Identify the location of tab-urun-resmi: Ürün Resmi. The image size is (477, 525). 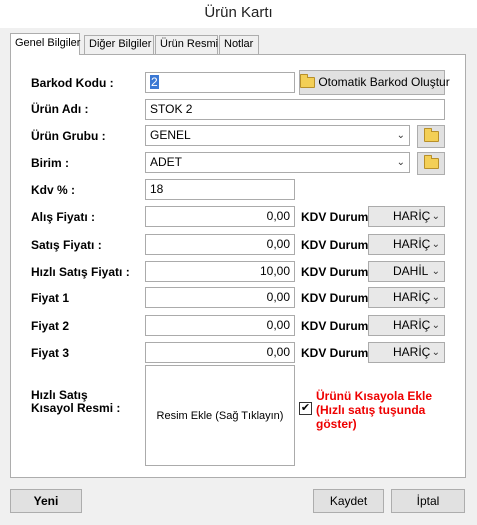
(186, 44).